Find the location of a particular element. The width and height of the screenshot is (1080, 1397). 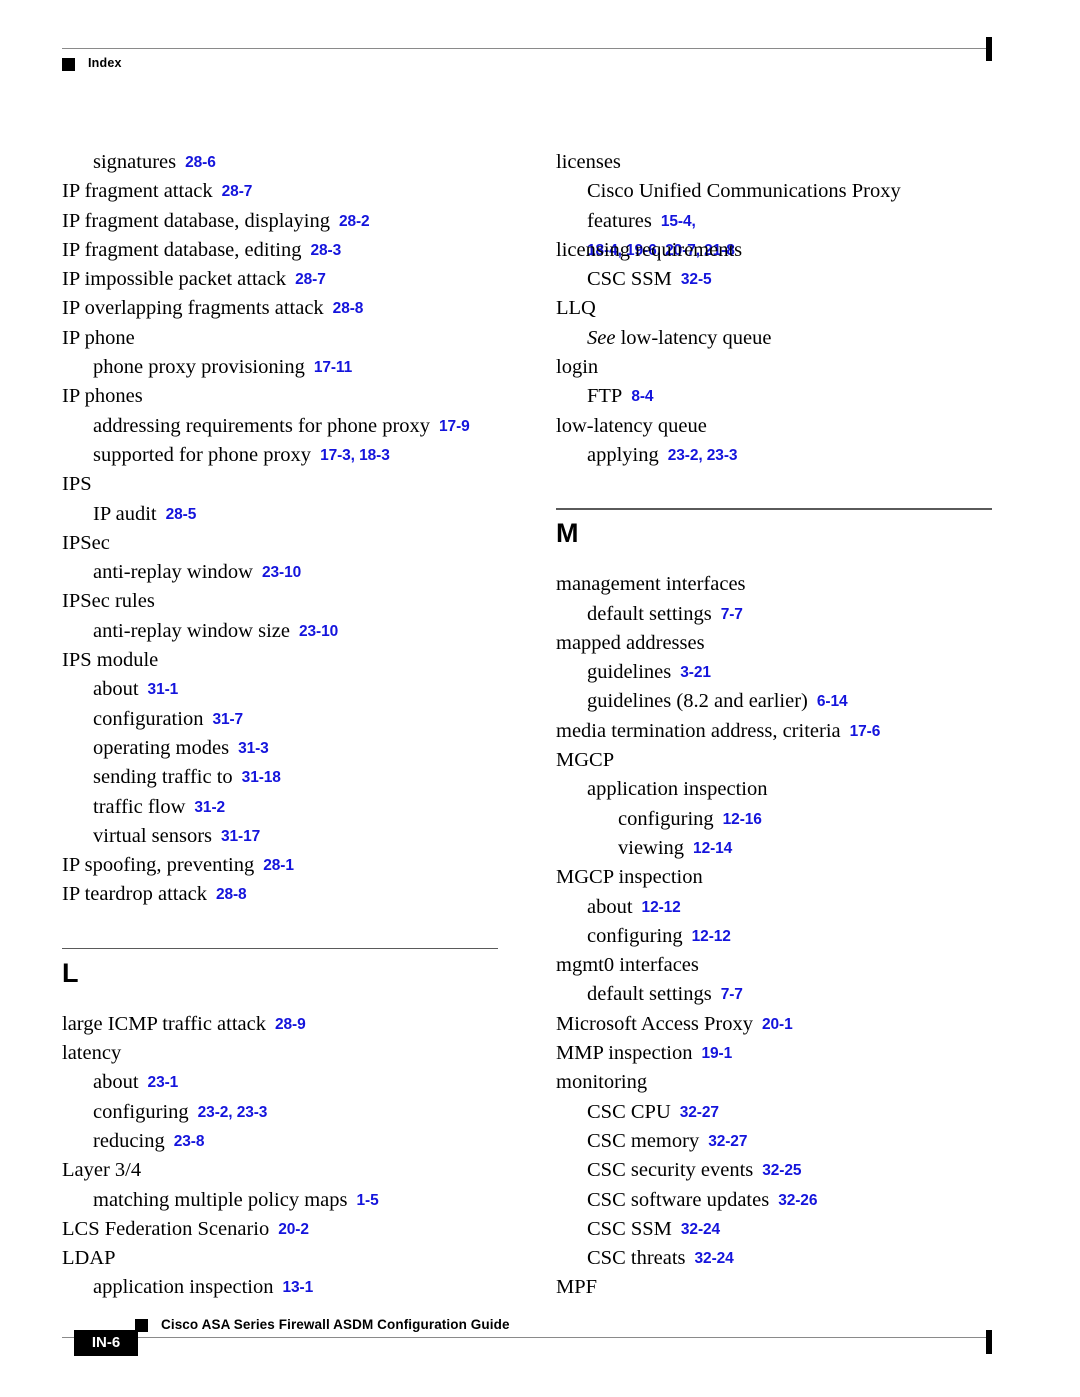

page-reference: 28-9 is located at coordinates (290, 1024).